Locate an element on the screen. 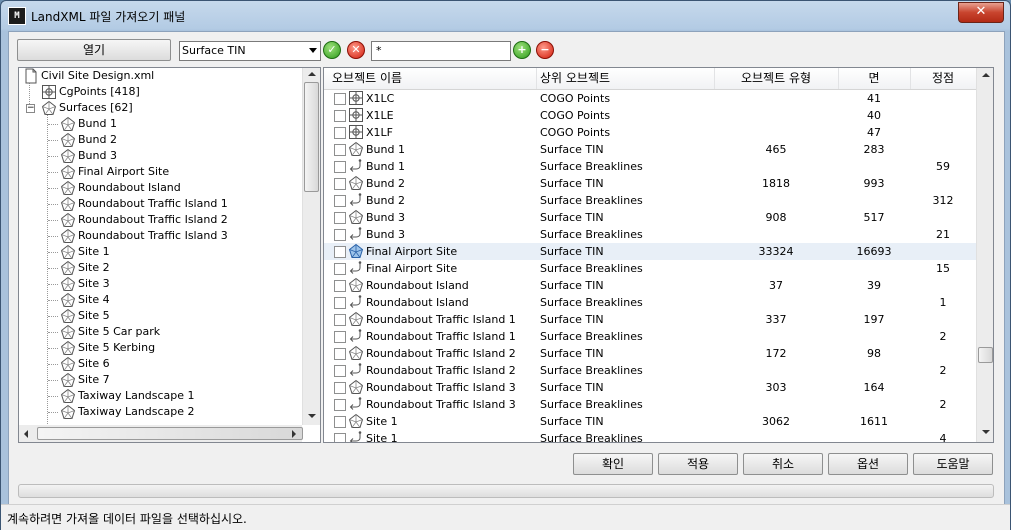 Image resolution: width=1011 pixels, height=530 pixels. check-icon: ✓ is located at coordinates (332, 50).